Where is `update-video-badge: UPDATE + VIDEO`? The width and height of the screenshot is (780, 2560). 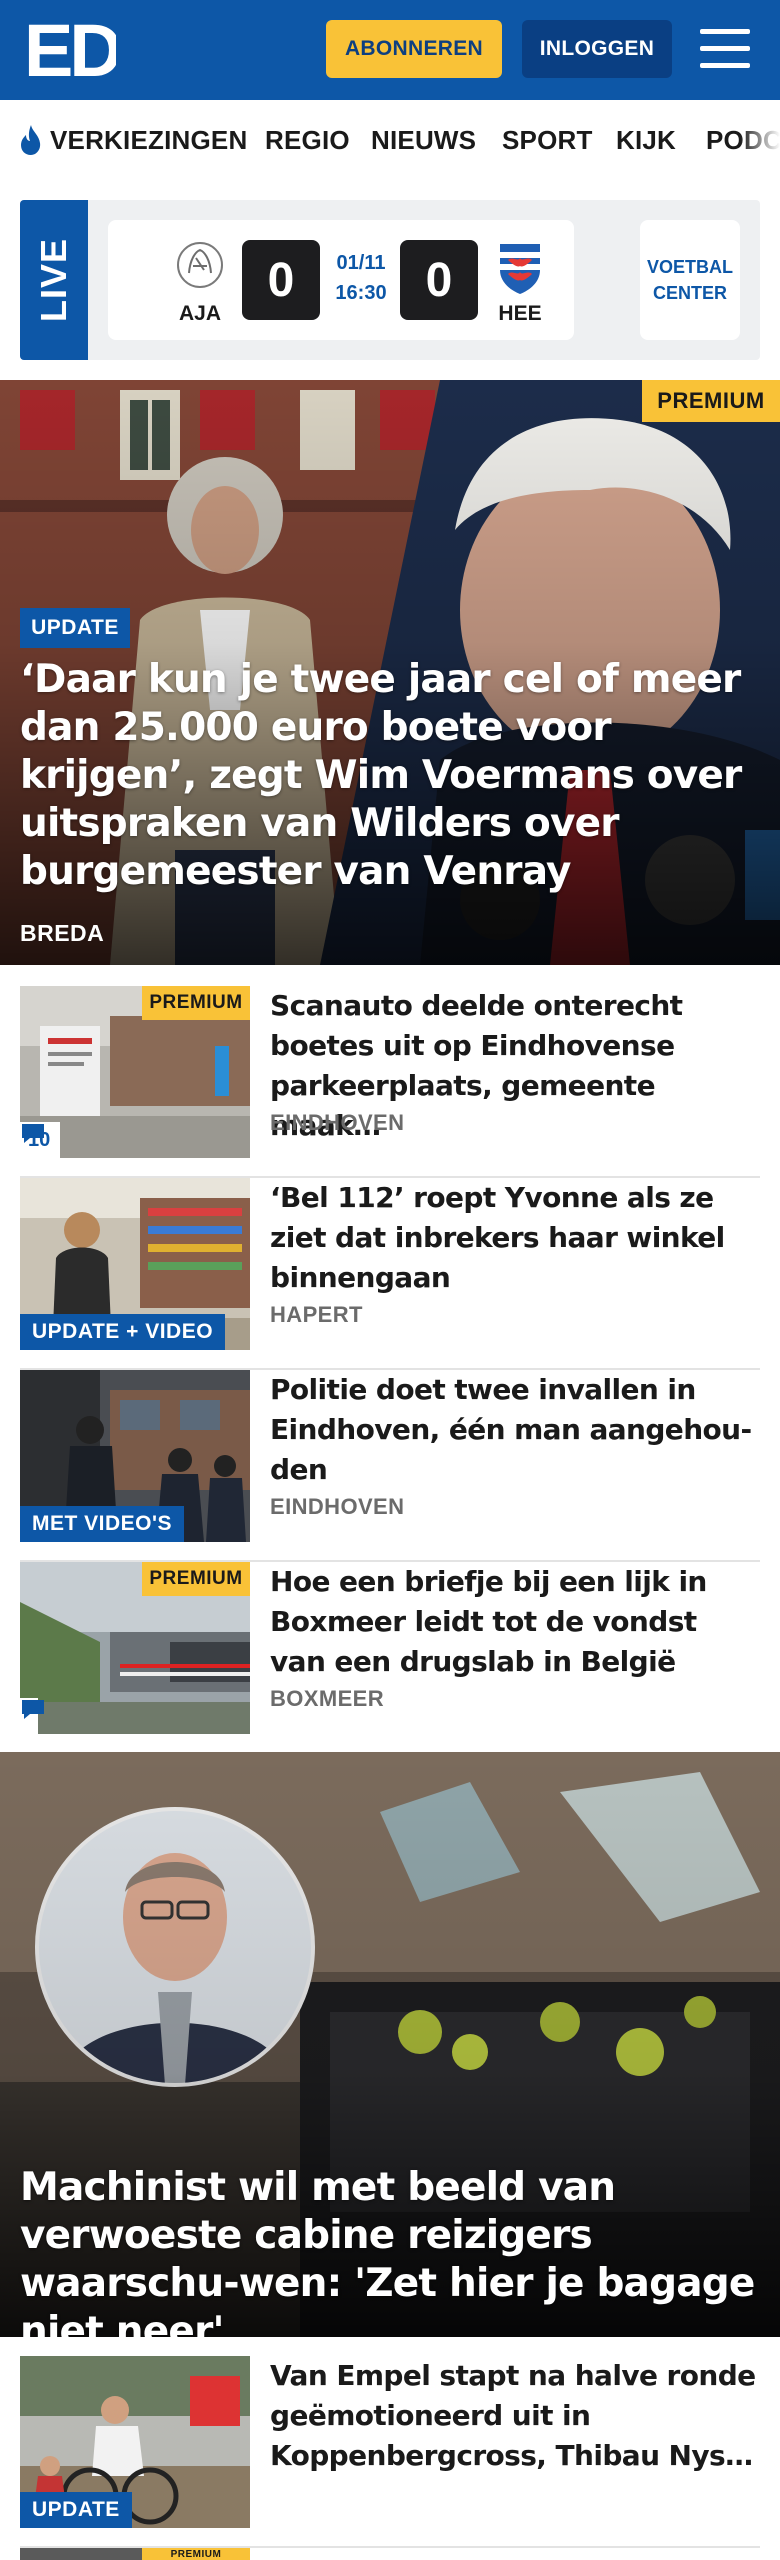
update-video-badge: UPDATE + VIDEO is located at coordinates (123, 1332).